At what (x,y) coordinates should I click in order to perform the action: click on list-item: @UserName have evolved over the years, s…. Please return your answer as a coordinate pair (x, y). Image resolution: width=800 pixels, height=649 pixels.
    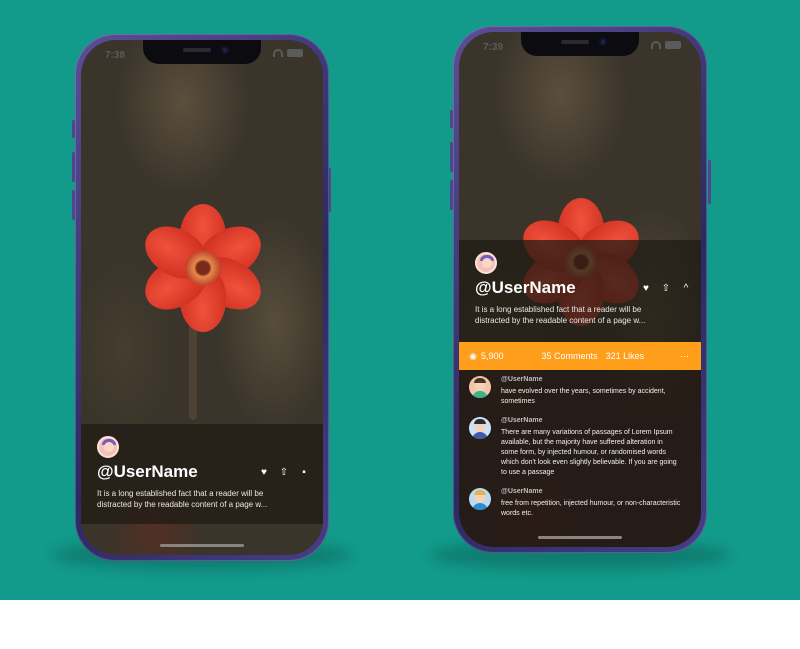
    Looking at the image, I should click on (580, 391).